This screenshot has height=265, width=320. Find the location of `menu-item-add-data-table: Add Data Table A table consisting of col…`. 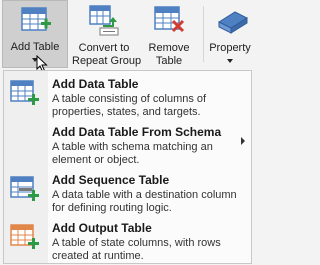

menu-item-add-data-table: Add Data Table A table consisting of col… is located at coordinates (127, 98).